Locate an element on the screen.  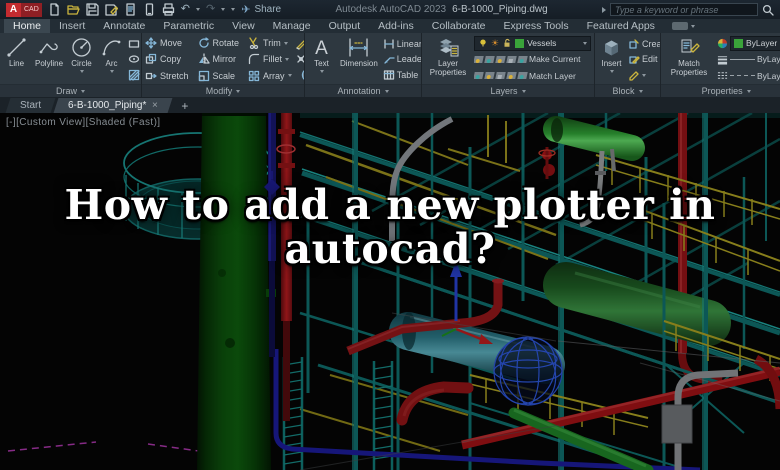
file-tab-drawing: 6-B-1000_Piping* × is located at coordinates (113, 105).